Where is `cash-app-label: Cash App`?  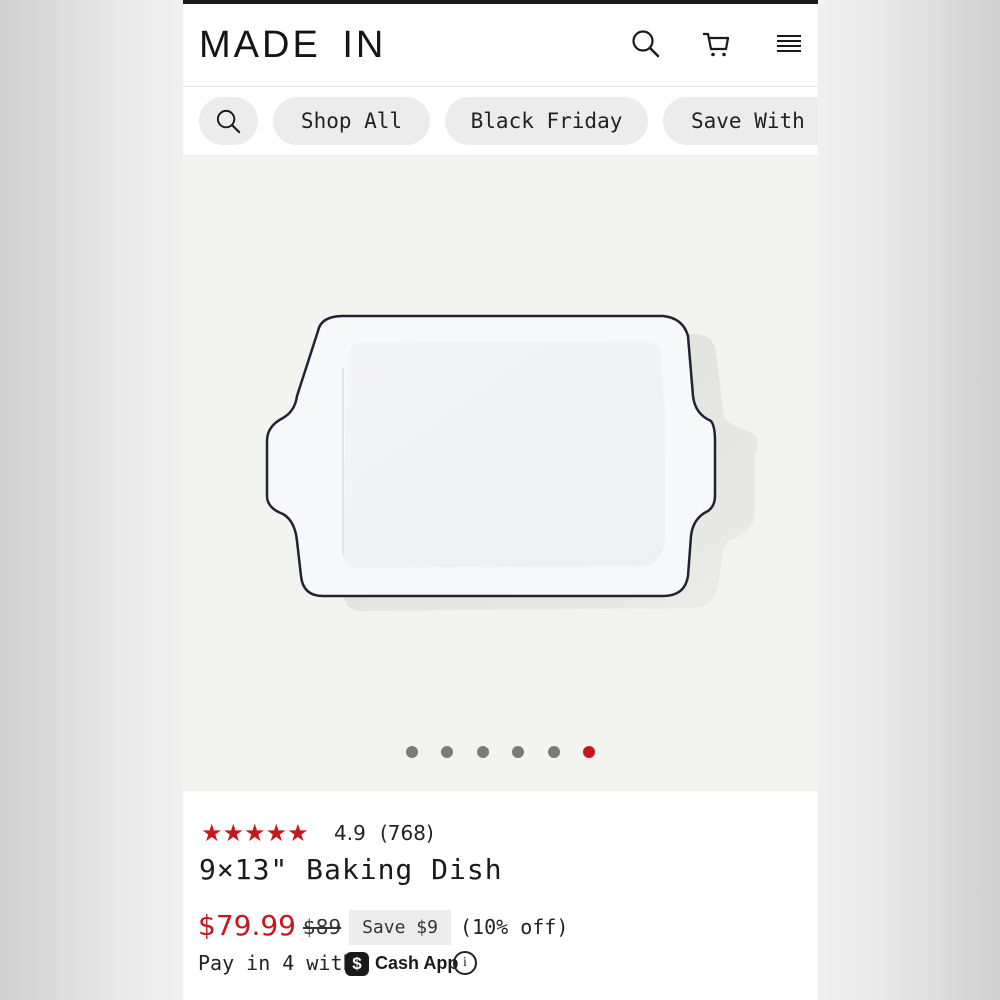
cash-app-label: Cash App is located at coordinates (417, 963).